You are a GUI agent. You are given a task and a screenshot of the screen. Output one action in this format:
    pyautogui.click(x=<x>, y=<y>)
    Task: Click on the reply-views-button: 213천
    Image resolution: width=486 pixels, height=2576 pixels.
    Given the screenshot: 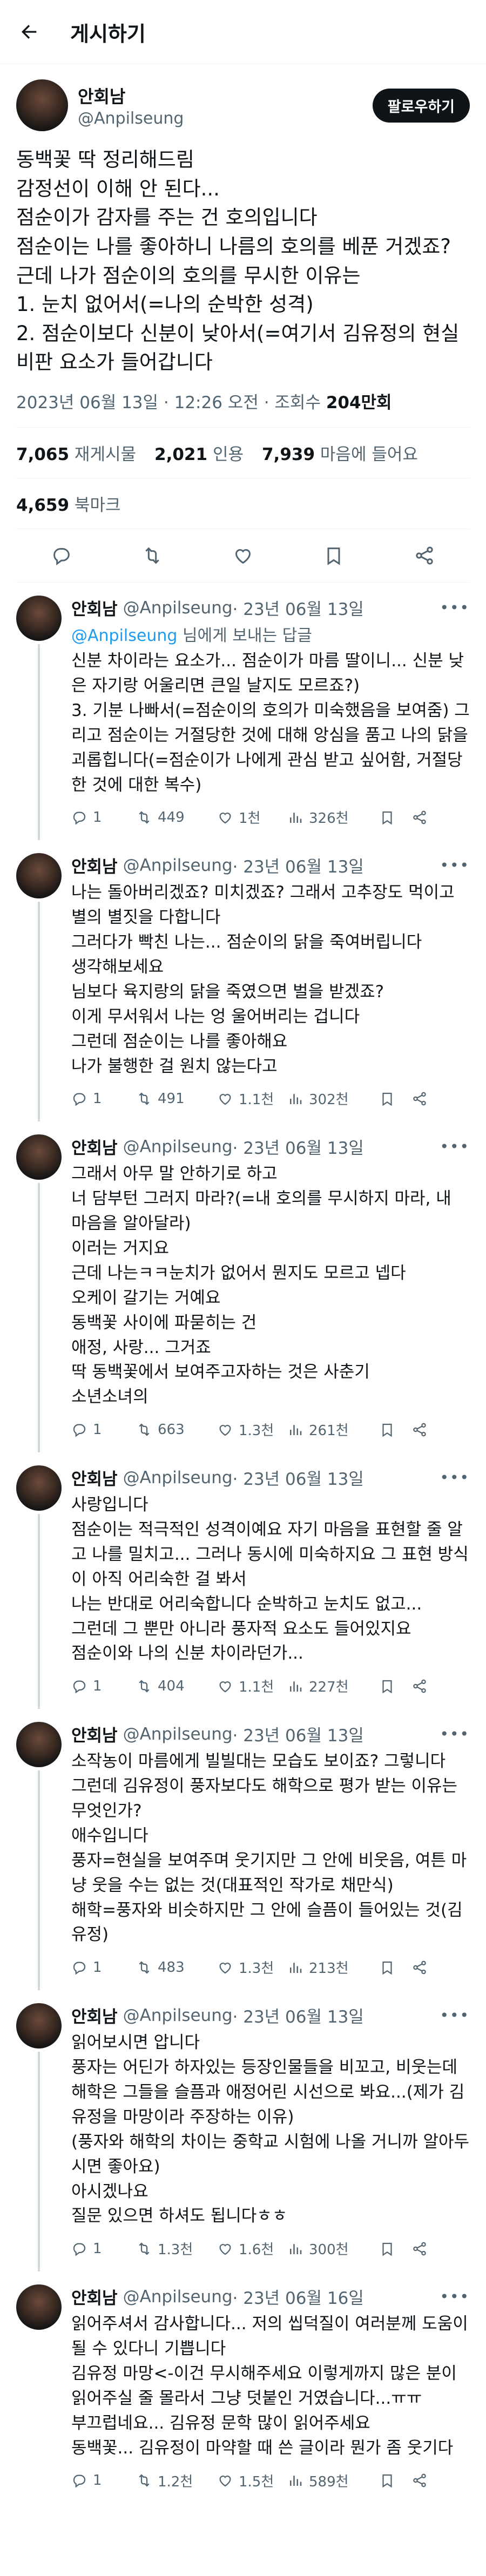 What is the action you would take?
    pyautogui.click(x=333, y=1967)
    